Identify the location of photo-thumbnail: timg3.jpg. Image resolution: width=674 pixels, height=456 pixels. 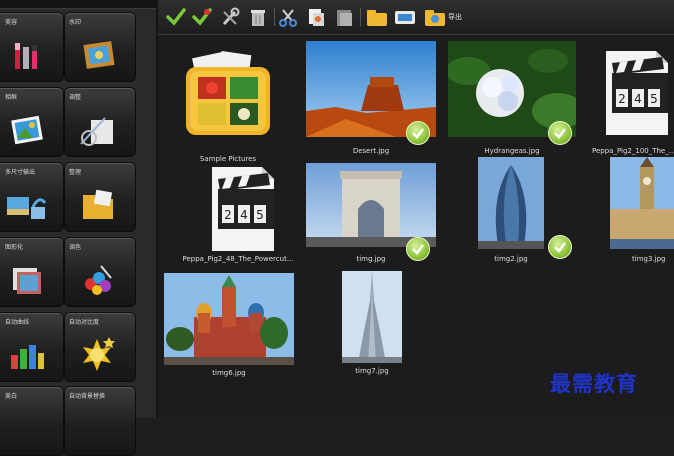
(642, 212).